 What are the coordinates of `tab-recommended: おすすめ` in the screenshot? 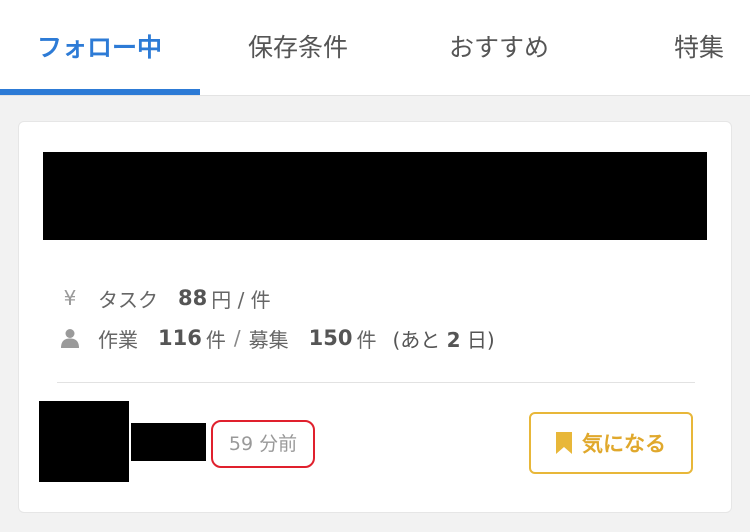 It's located at (499, 47).